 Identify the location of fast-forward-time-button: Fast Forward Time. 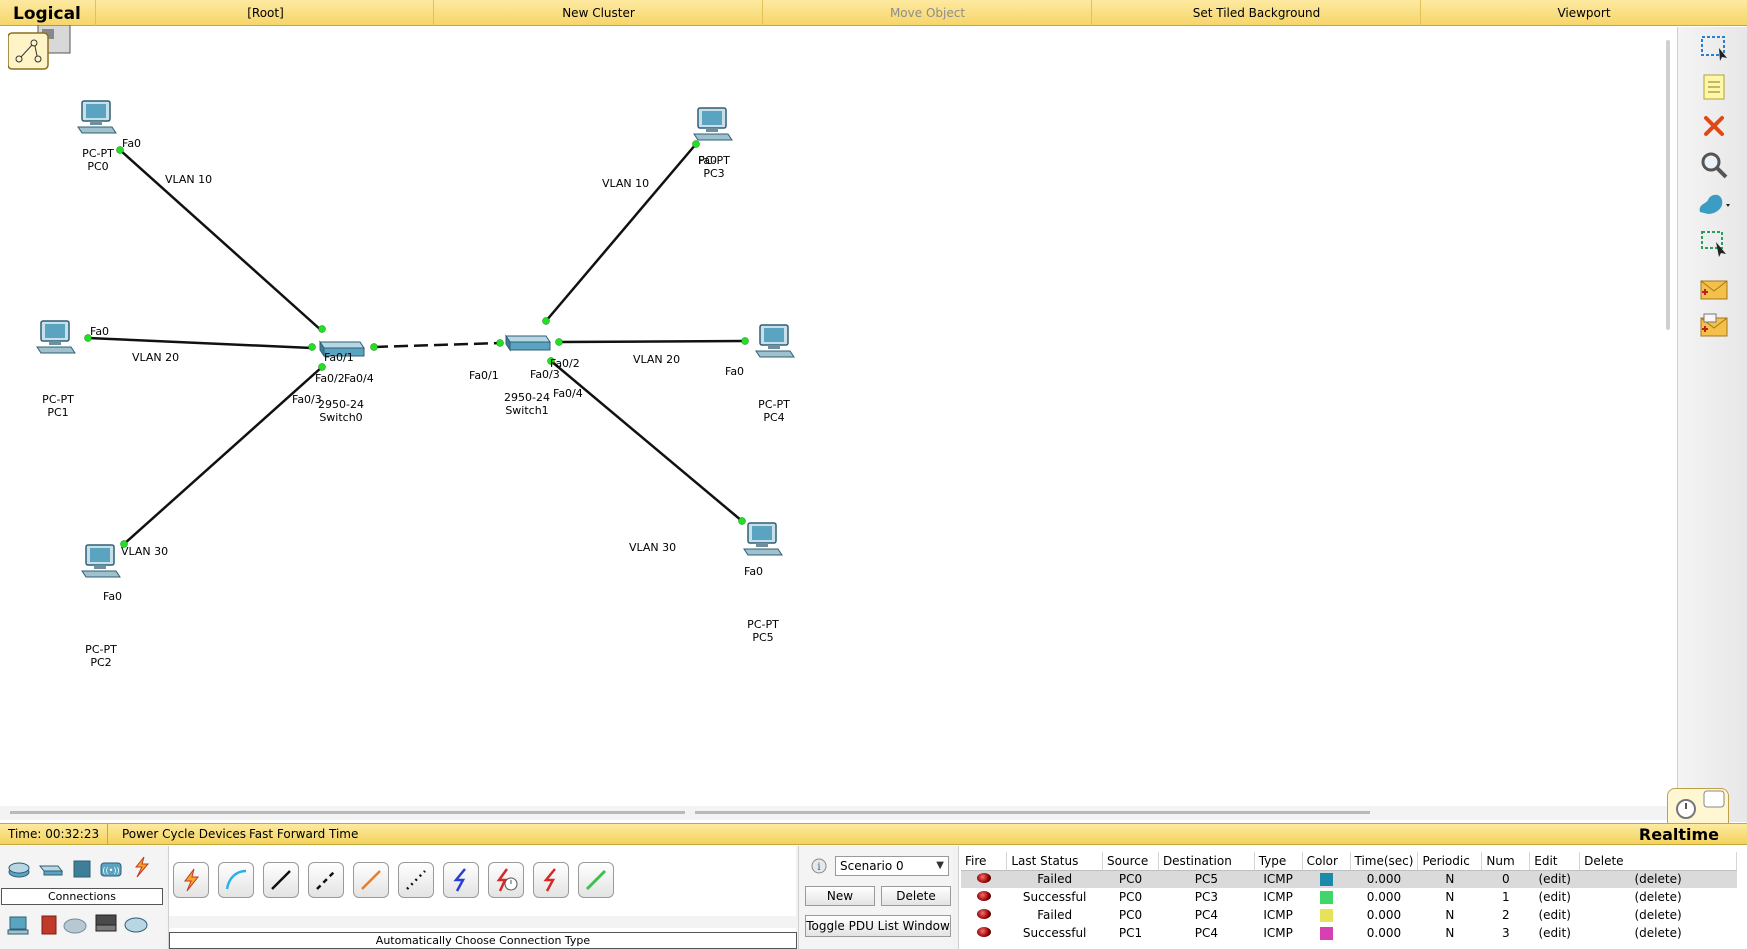
(303, 834).